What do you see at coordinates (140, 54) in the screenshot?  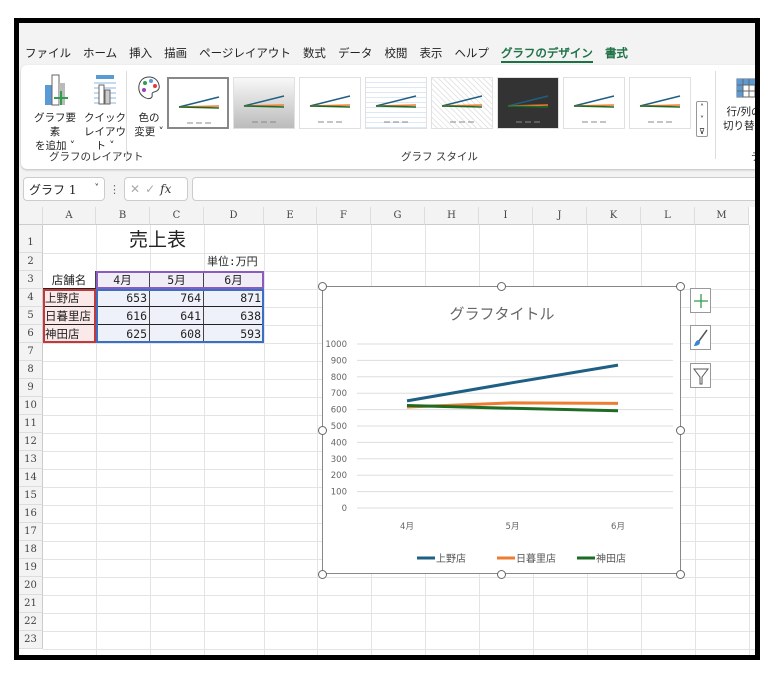 I see `menu-tab: 挿入` at bounding box center [140, 54].